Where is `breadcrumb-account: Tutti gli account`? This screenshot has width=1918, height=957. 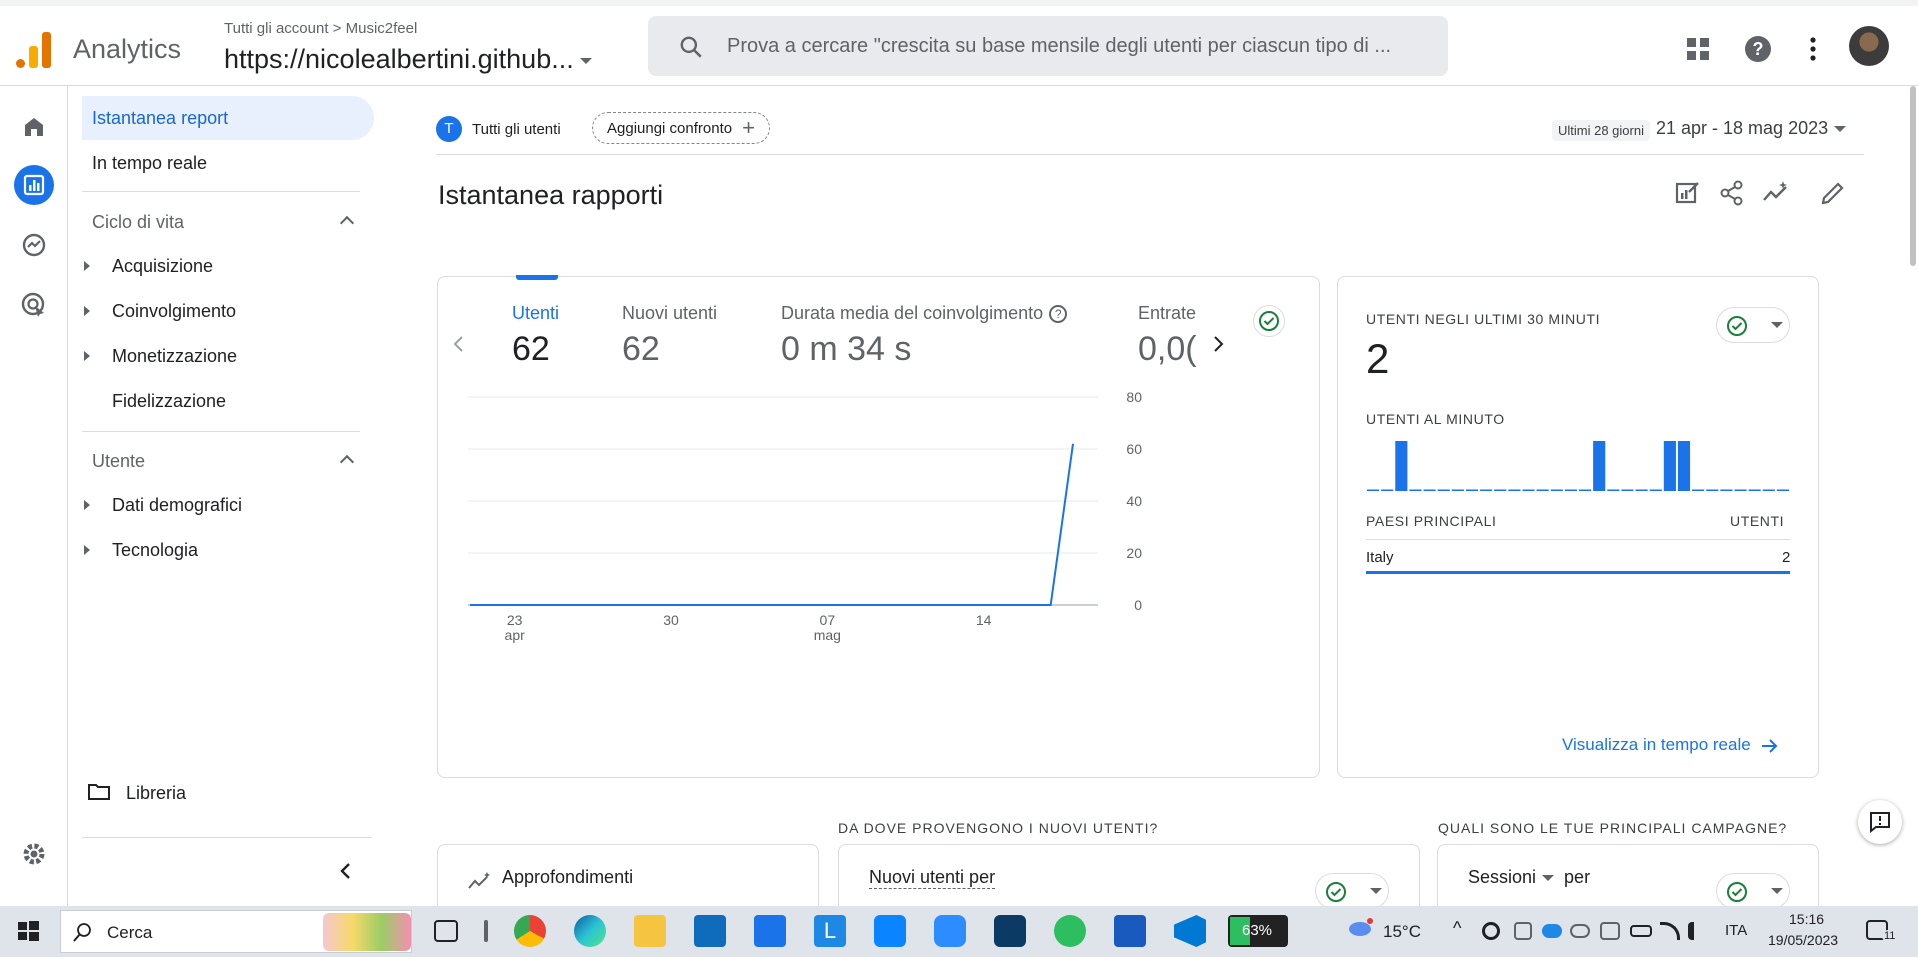
breadcrumb-account: Tutti gli account is located at coordinates (276, 28).